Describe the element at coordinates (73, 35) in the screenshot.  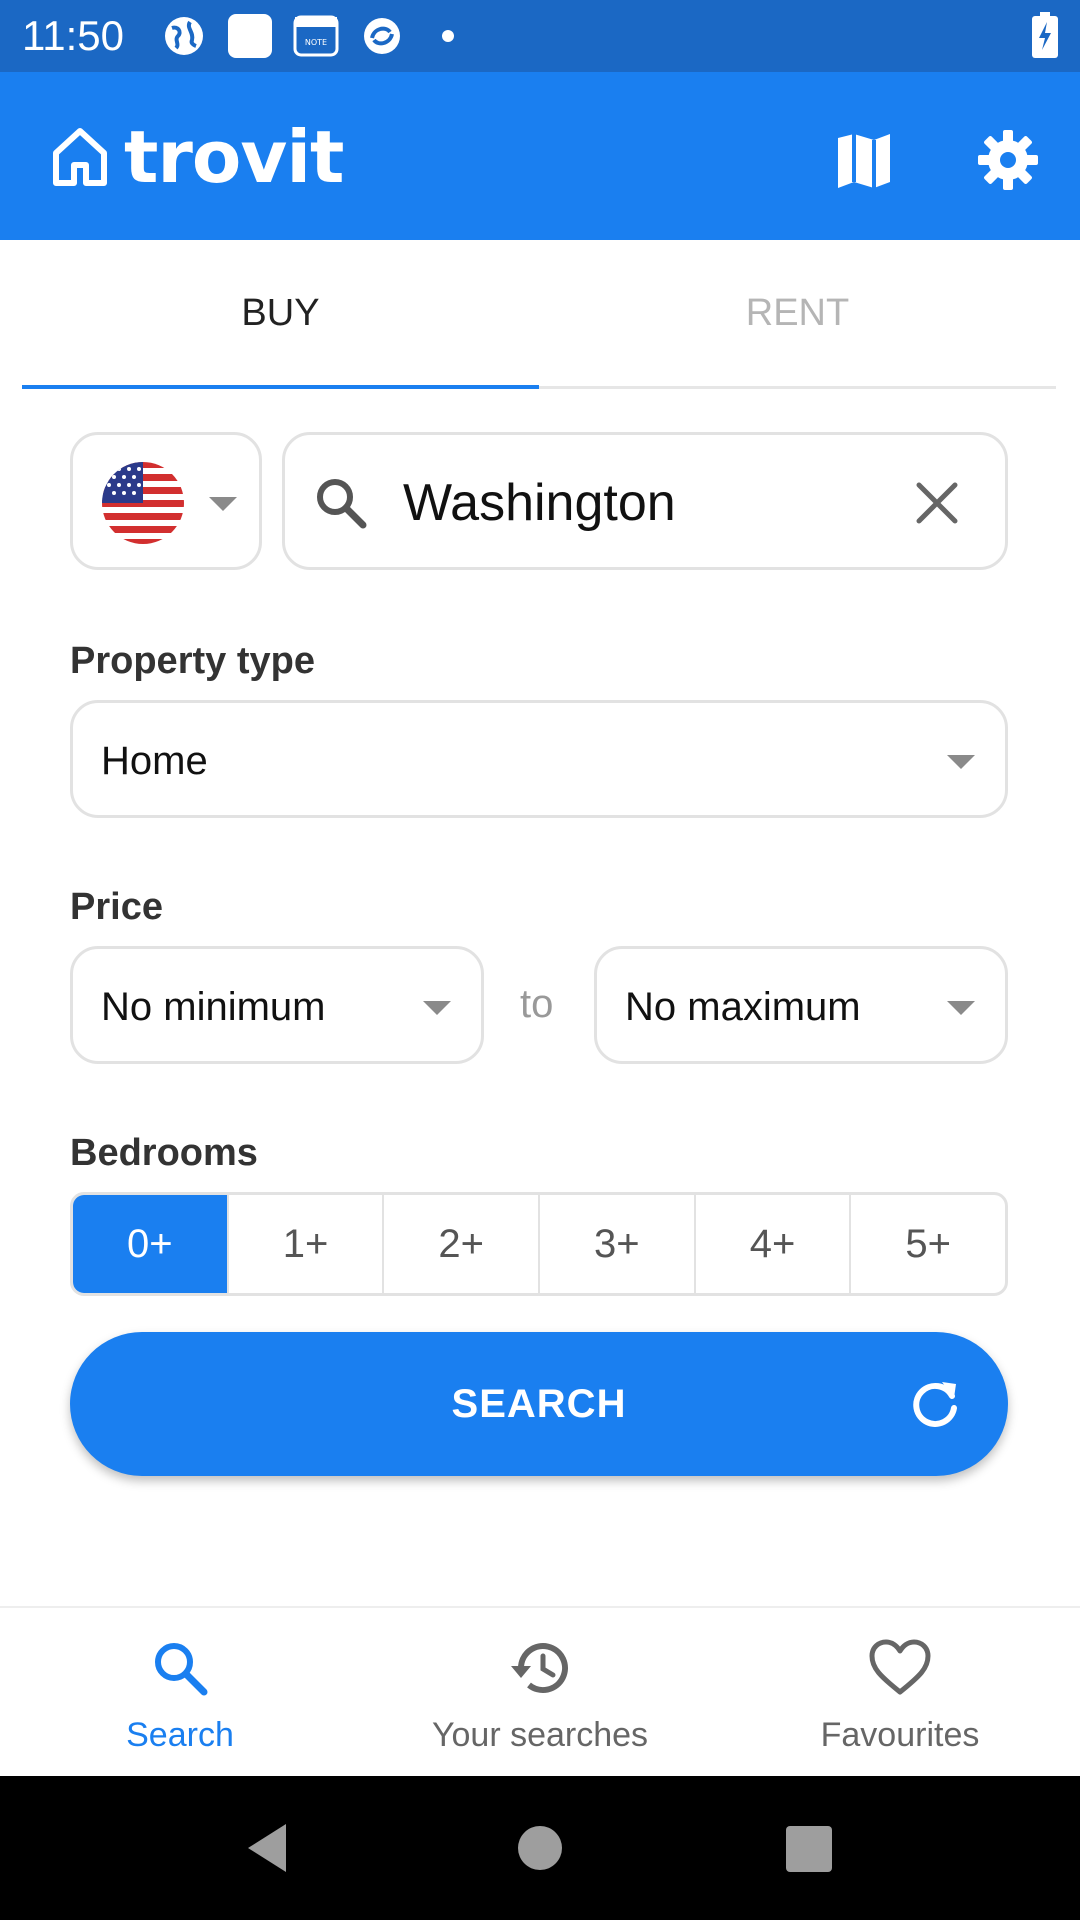
I see `status-time: 11:50` at that location.